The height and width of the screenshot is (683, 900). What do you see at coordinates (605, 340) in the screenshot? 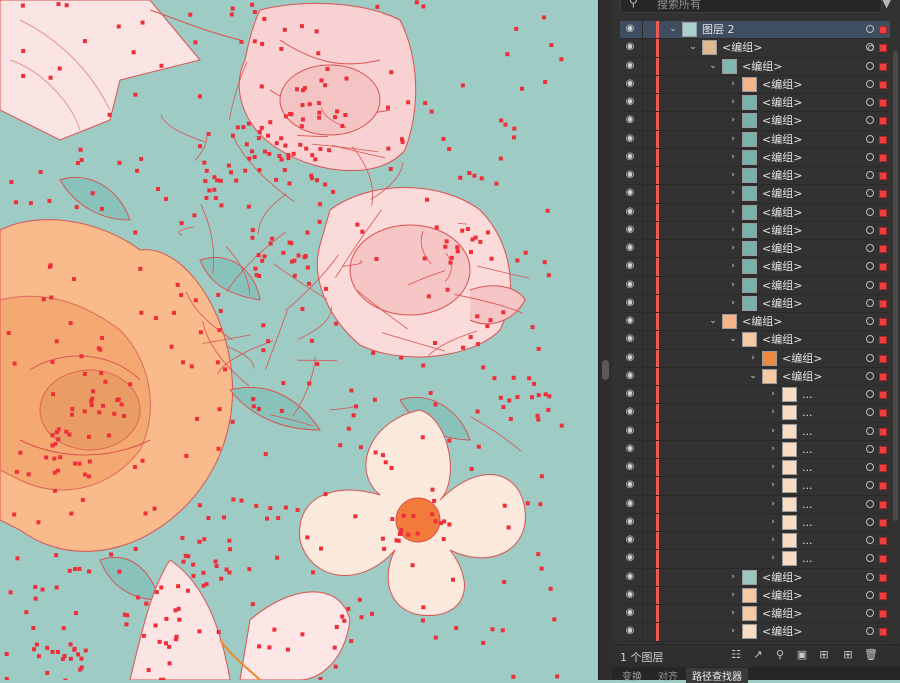
I see `panel-divider` at bounding box center [605, 340].